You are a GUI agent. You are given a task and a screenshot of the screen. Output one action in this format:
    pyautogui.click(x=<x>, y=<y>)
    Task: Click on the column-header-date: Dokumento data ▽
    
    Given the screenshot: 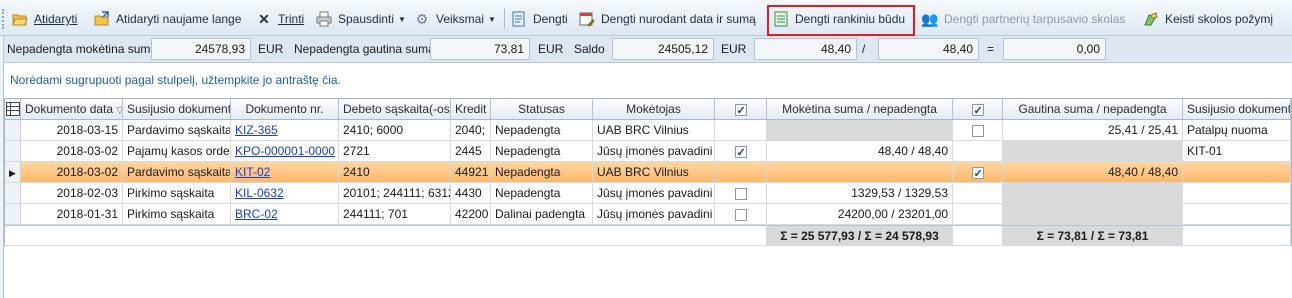 What is the action you would take?
    pyautogui.click(x=72, y=109)
    